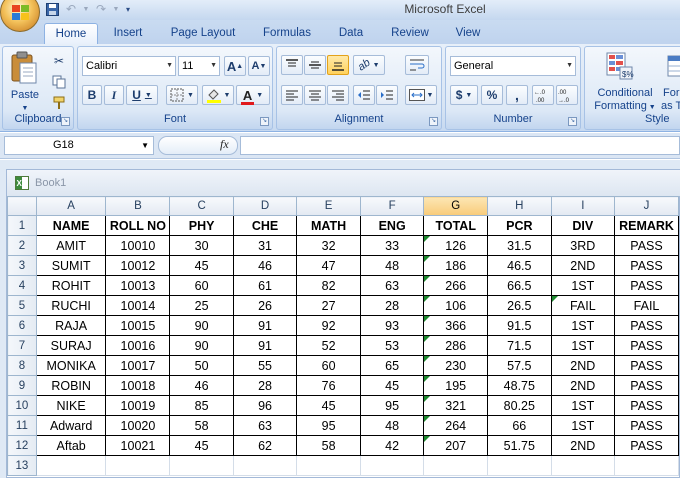  What do you see at coordinates (71, 325) in the screenshot?
I see `cell: RAJA` at bounding box center [71, 325].